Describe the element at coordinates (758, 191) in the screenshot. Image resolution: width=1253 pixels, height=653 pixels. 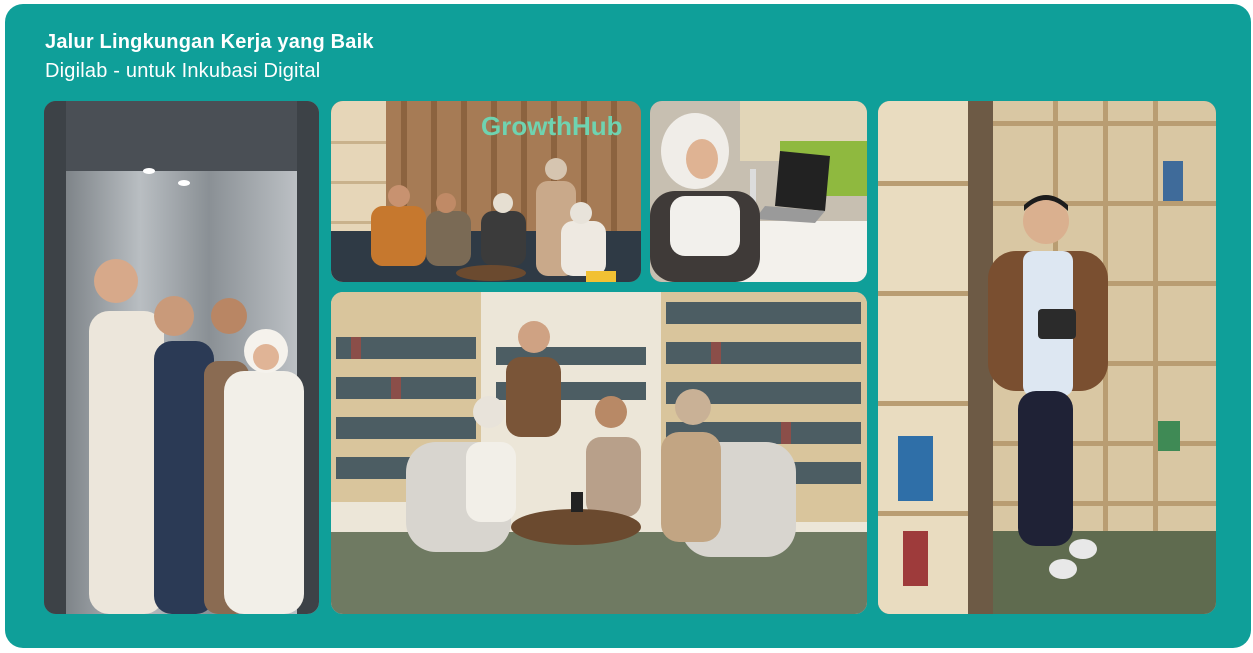
I see `photo-laptop-workstation` at that location.